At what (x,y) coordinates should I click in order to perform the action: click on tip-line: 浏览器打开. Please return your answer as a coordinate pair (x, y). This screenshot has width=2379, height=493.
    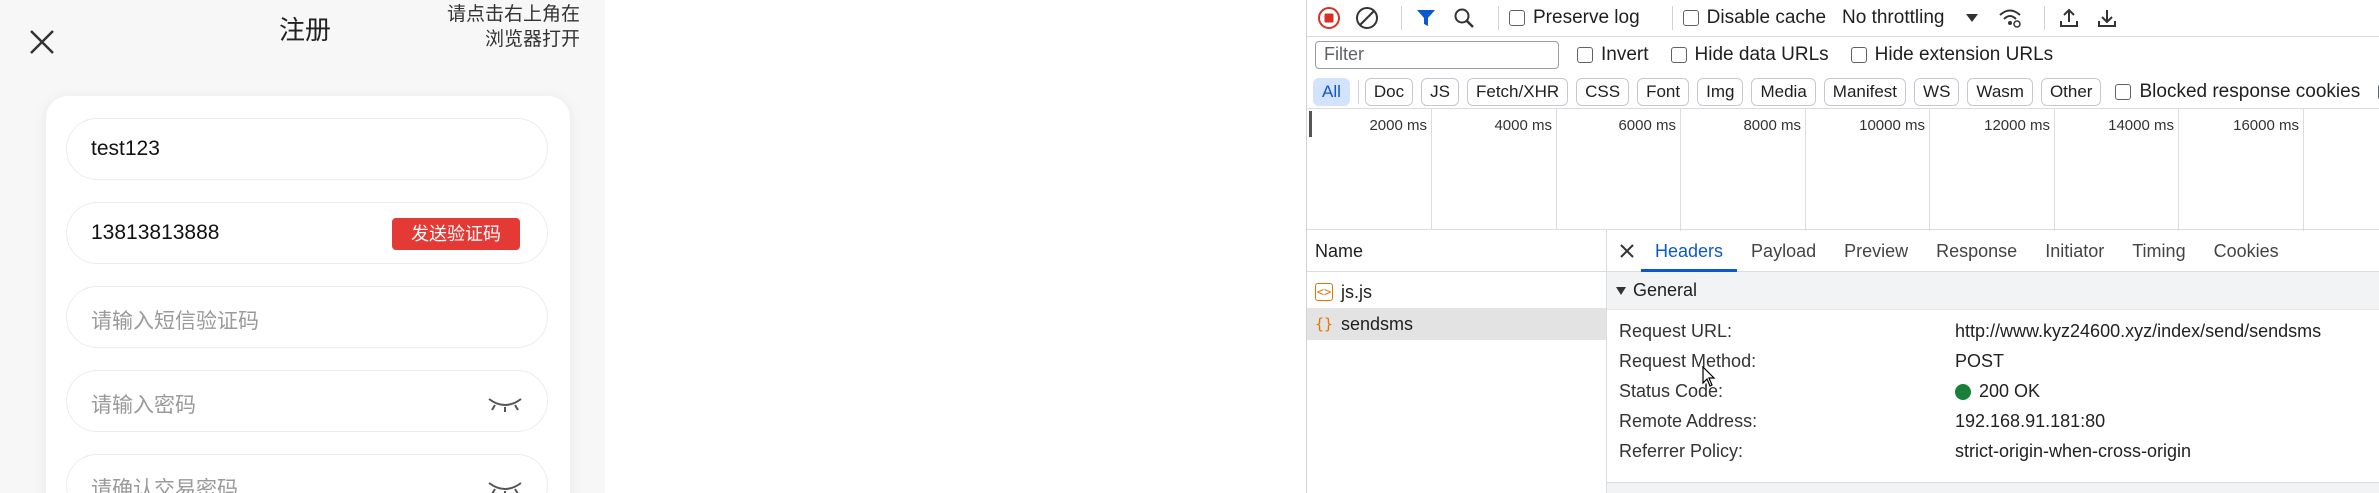
    Looking at the image, I should click on (532, 39).